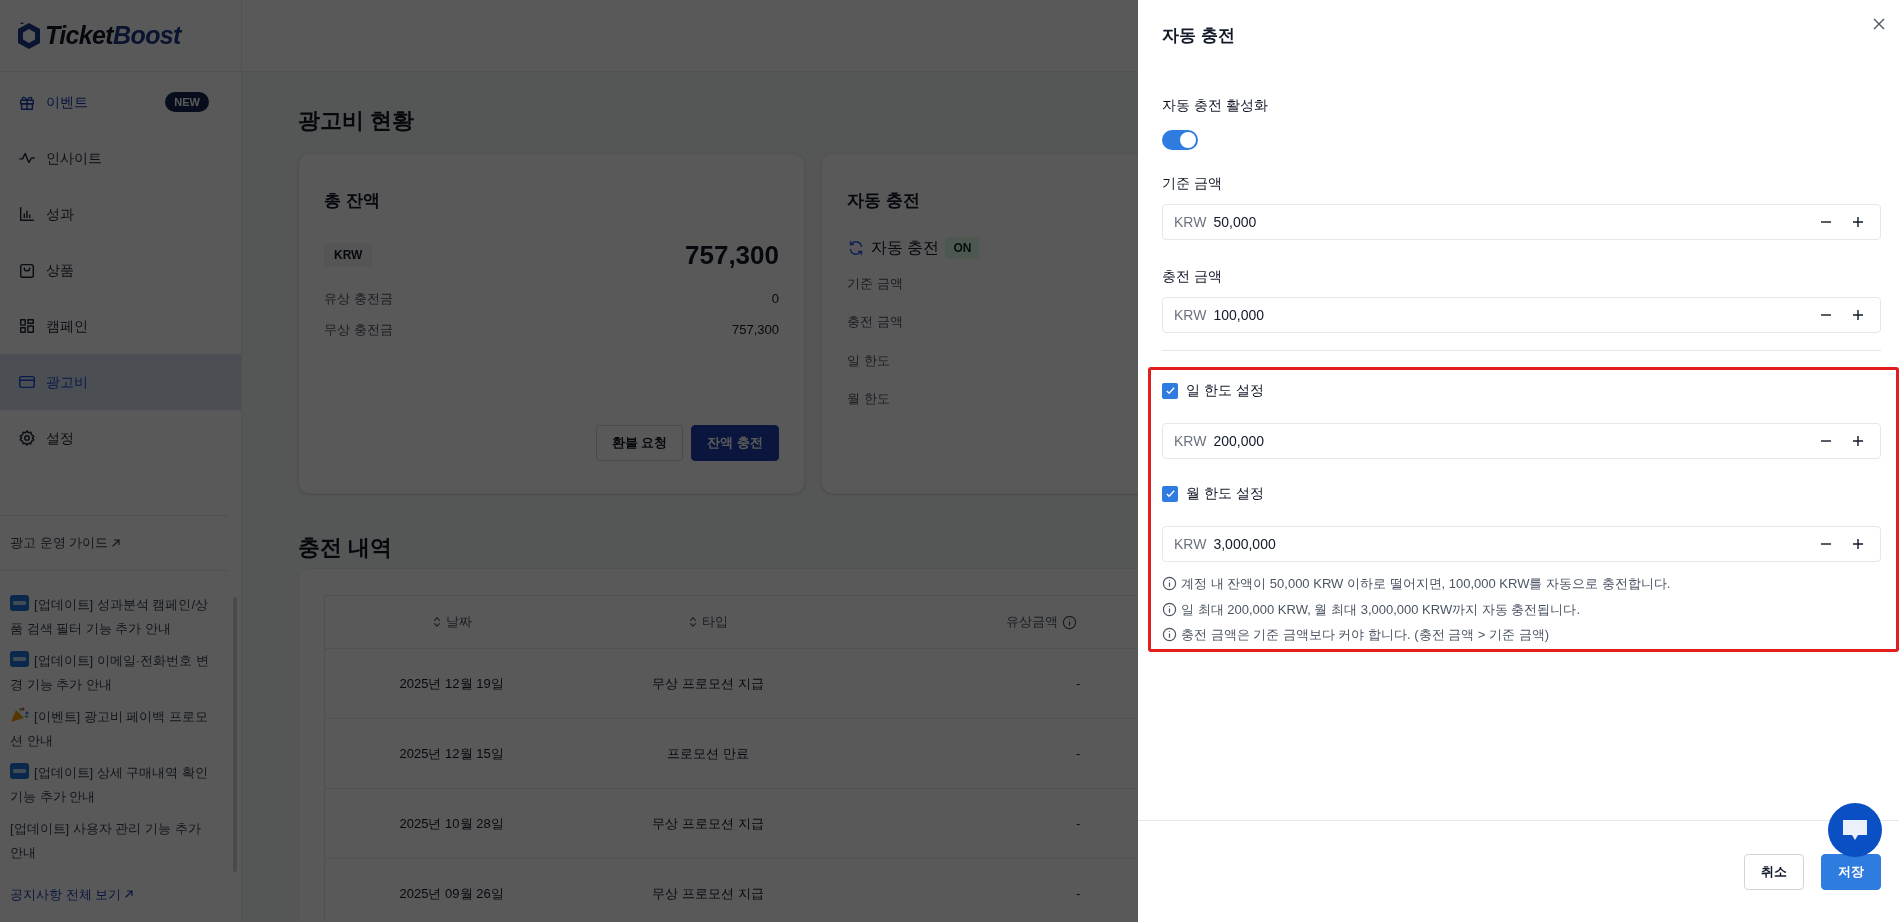 The height and width of the screenshot is (922, 1899). I want to click on nav-item: 이벤트 NEW, so click(120, 102).